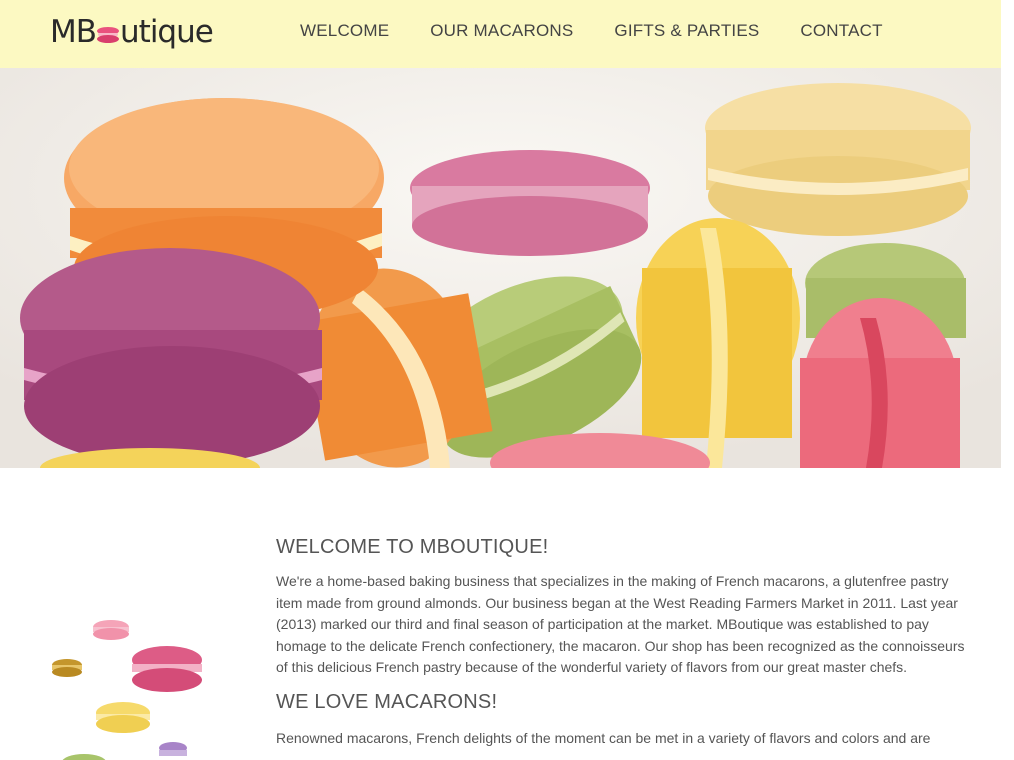 This screenshot has width=1014, height=760. What do you see at coordinates (108, 35) in the screenshot?
I see `logo-macaron-icon` at bounding box center [108, 35].